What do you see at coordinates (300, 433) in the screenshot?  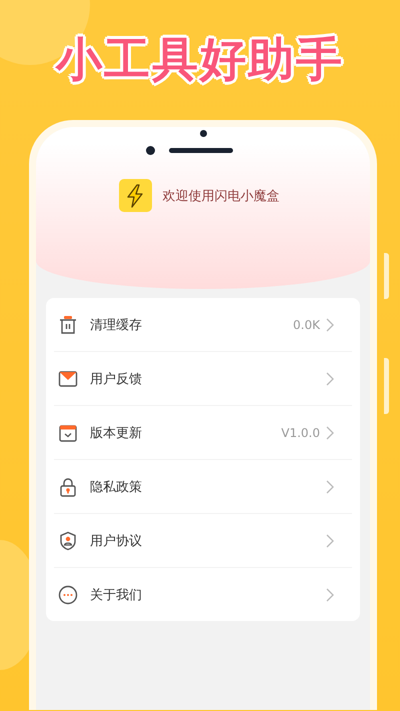 I see `menu-value: V1.0.0` at bounding box center [300, 433].